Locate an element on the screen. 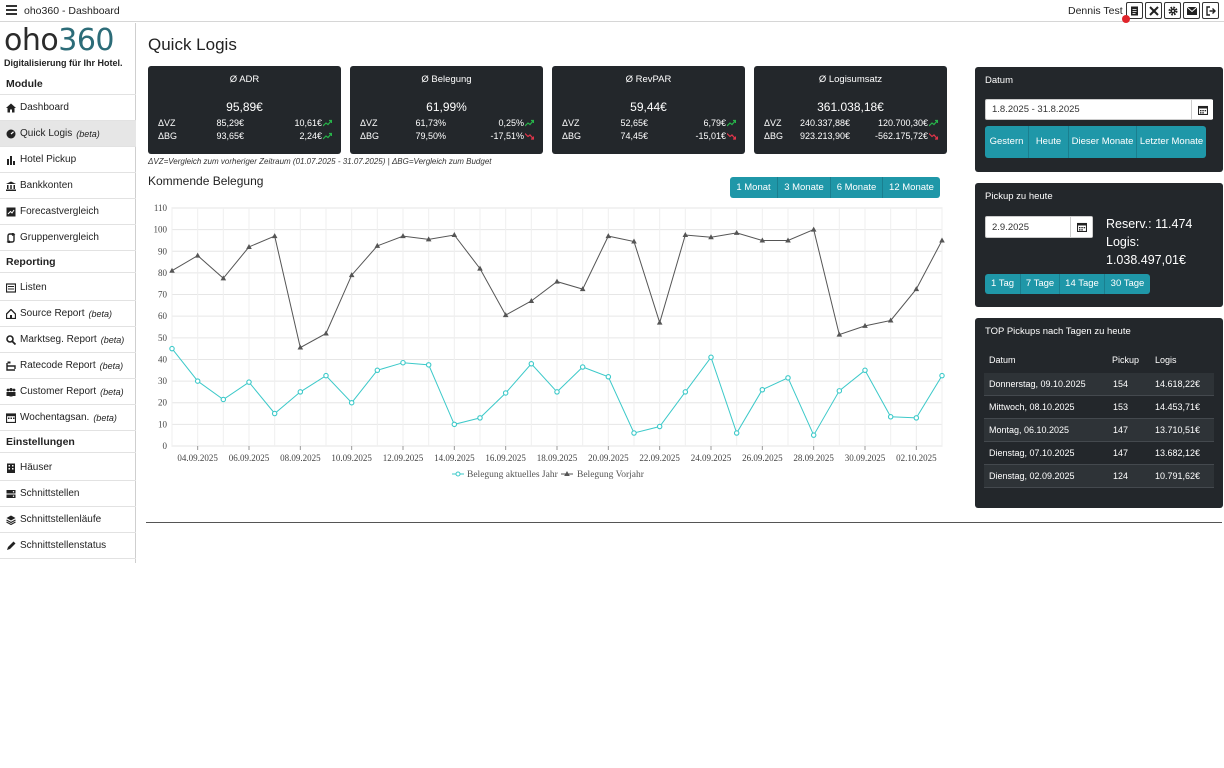  list-icon is located at coordinates (11, 287).